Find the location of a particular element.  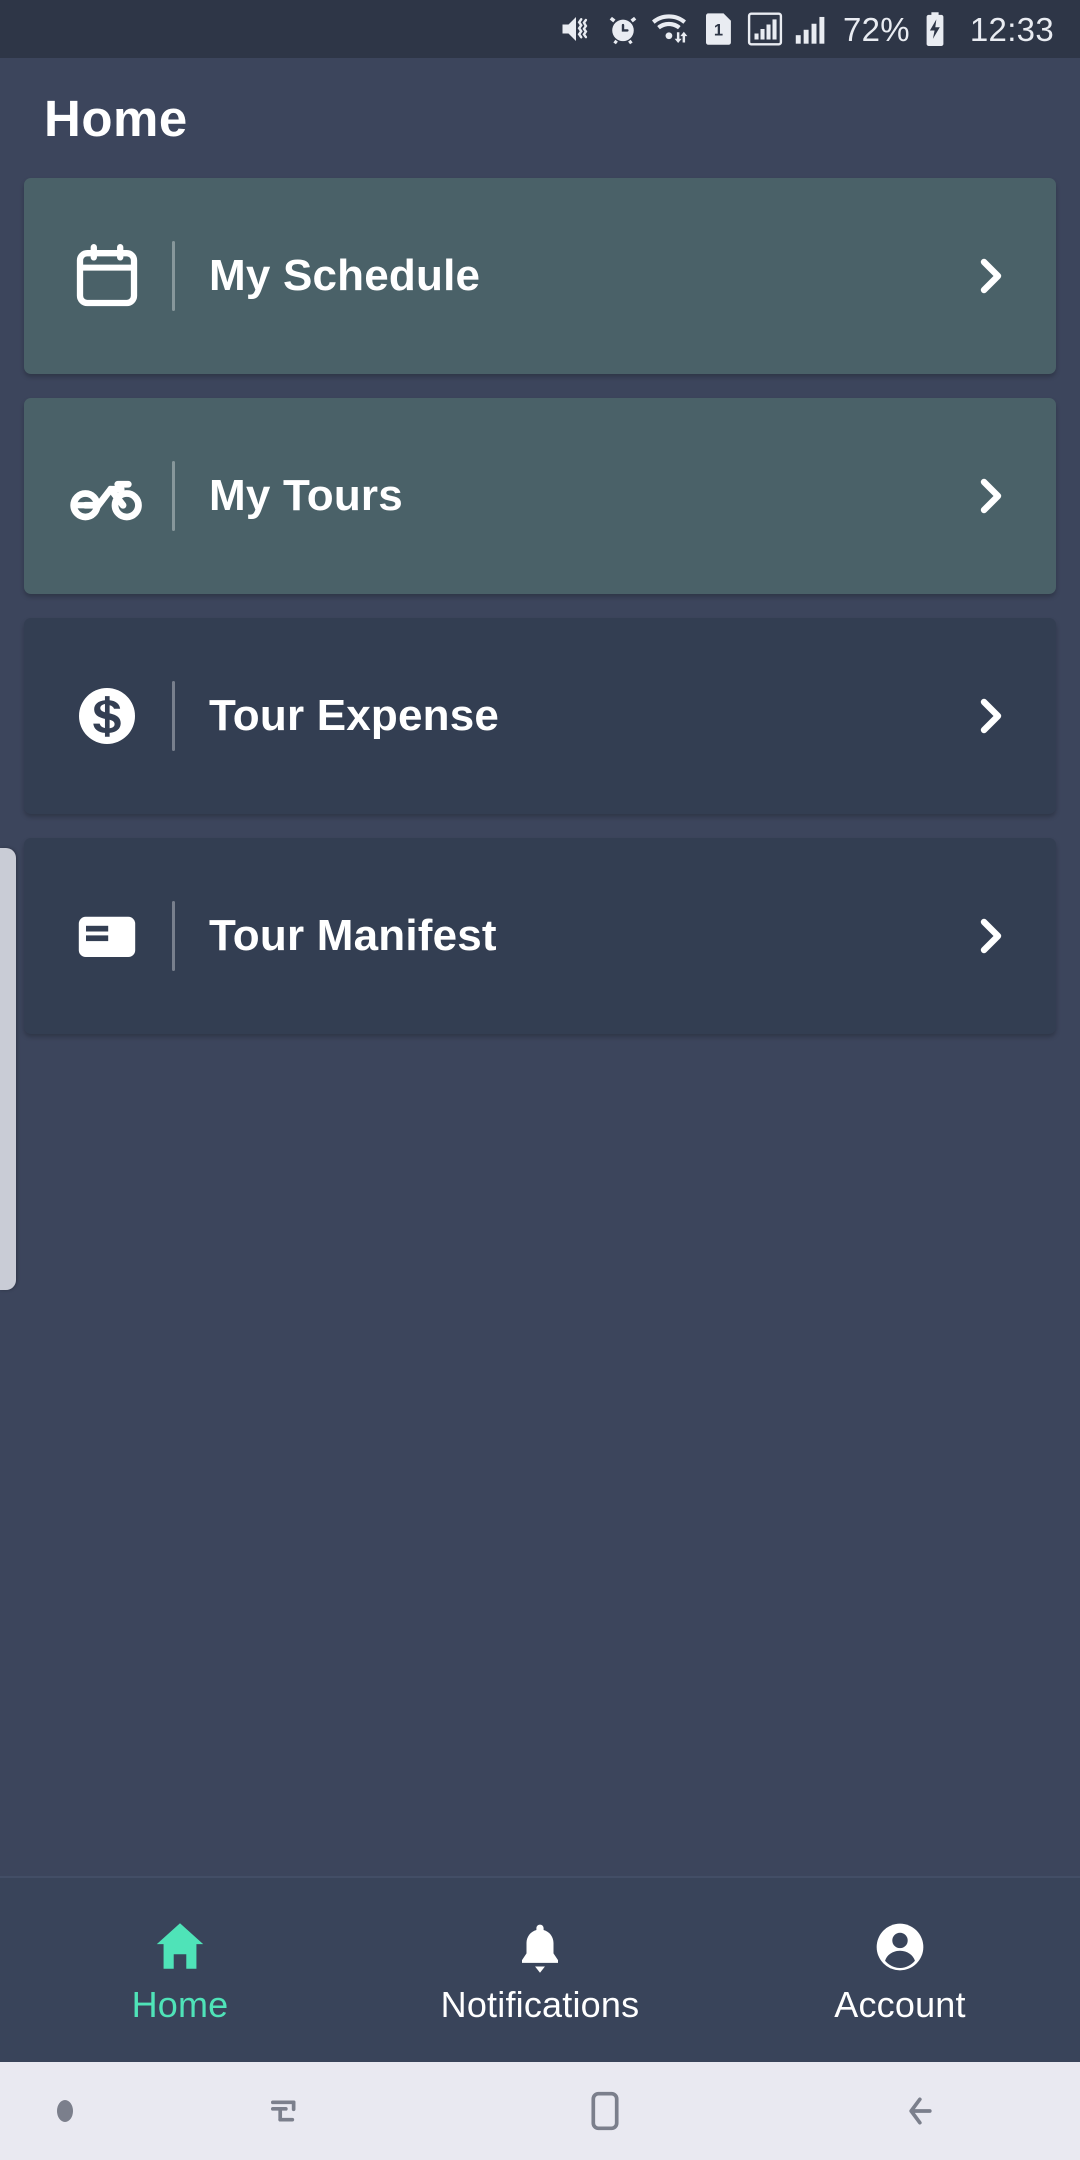

menu-card-label: Tour Expense is located at coordinates (354, 715).